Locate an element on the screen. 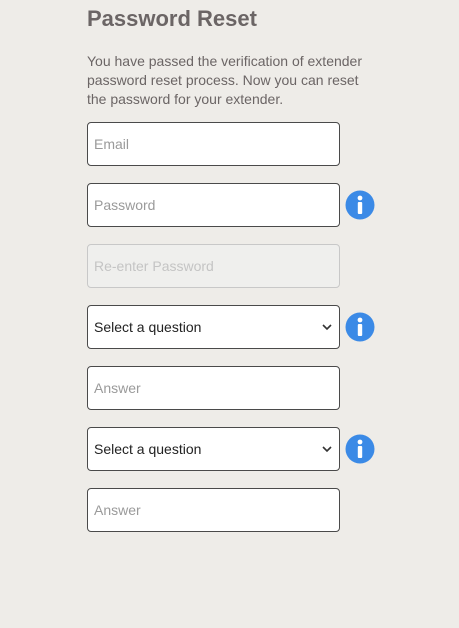  answer-1-field is located at coordinates (213, 388).